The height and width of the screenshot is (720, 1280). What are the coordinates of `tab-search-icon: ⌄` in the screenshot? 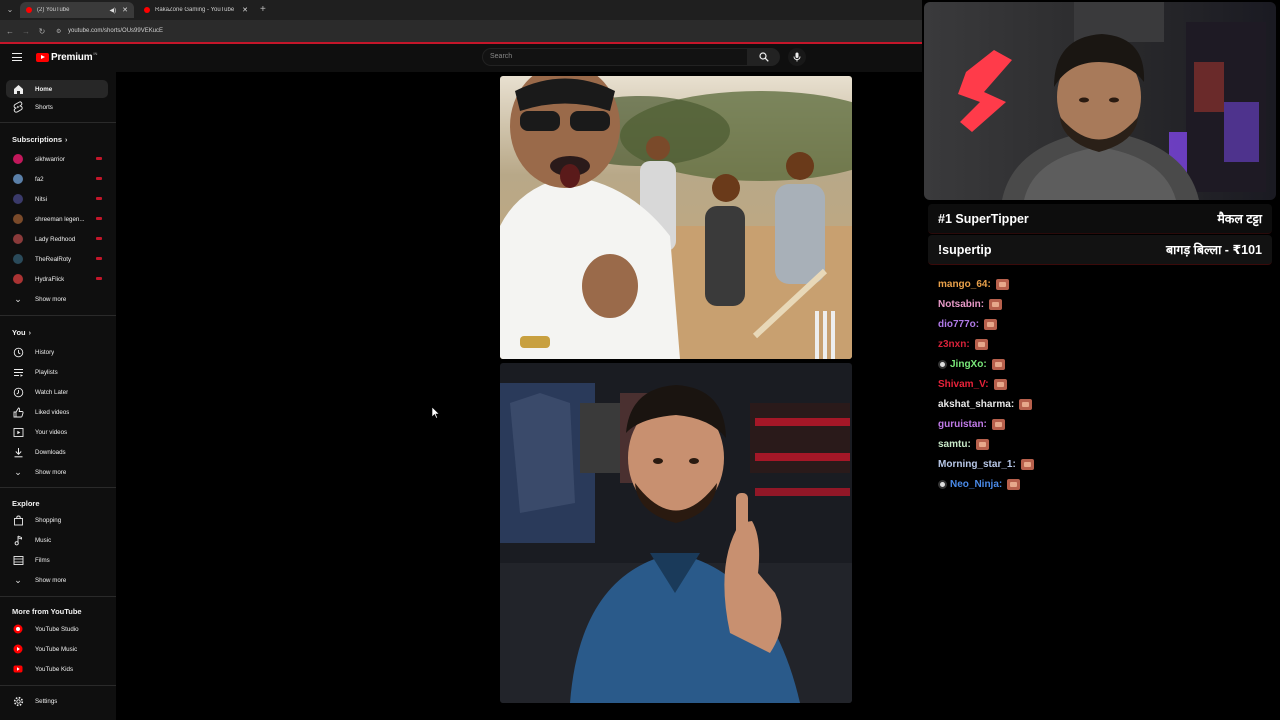 It's located at (10, 10).